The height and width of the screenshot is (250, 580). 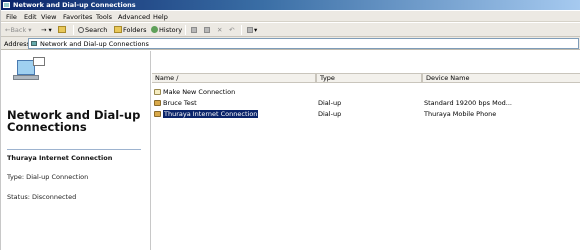 What do you see at coordinates (219, 30) in the screenshot?
I see `delete-button: ✕` at bounding box center [219, 30].